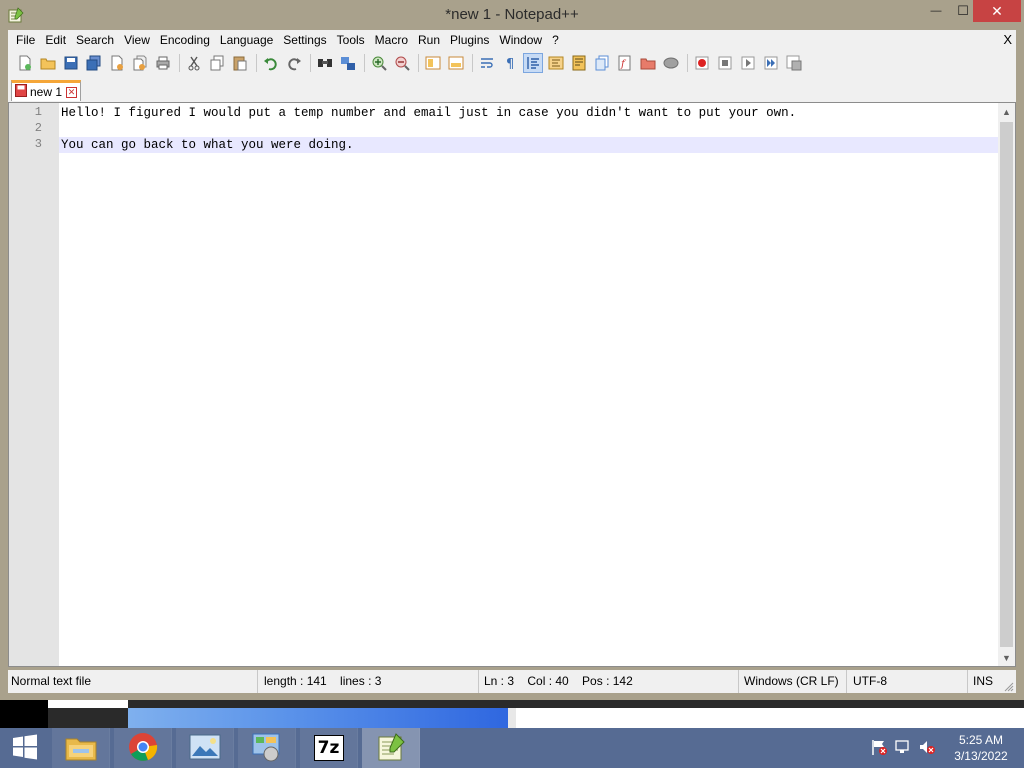 The width and height of the screenshot is (1024, 768). What do you see at coordinates (1007, 39) in the screenshot?
I see `close-document-button: X` at bounding box center [1007, 39].